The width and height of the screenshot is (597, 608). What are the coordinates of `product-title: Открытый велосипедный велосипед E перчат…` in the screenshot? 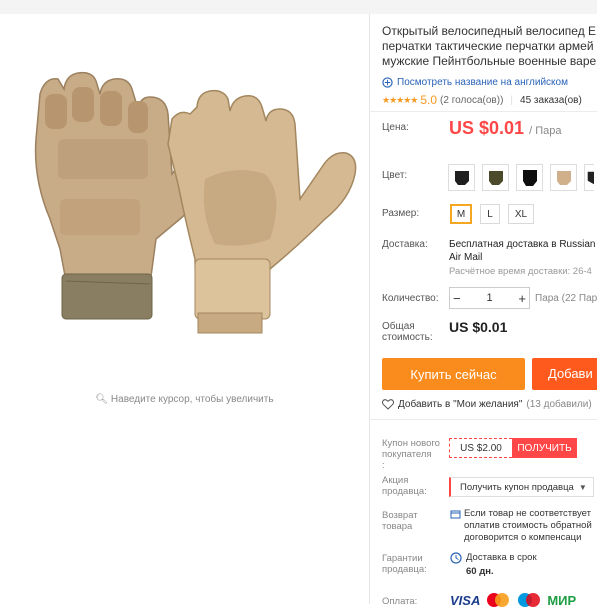 It's located at (489, 46).